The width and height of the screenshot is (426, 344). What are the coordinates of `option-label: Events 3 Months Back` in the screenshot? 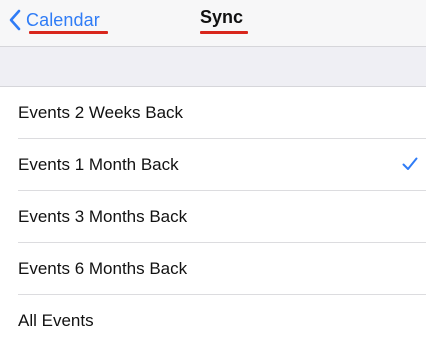 It's located at (103, 216).